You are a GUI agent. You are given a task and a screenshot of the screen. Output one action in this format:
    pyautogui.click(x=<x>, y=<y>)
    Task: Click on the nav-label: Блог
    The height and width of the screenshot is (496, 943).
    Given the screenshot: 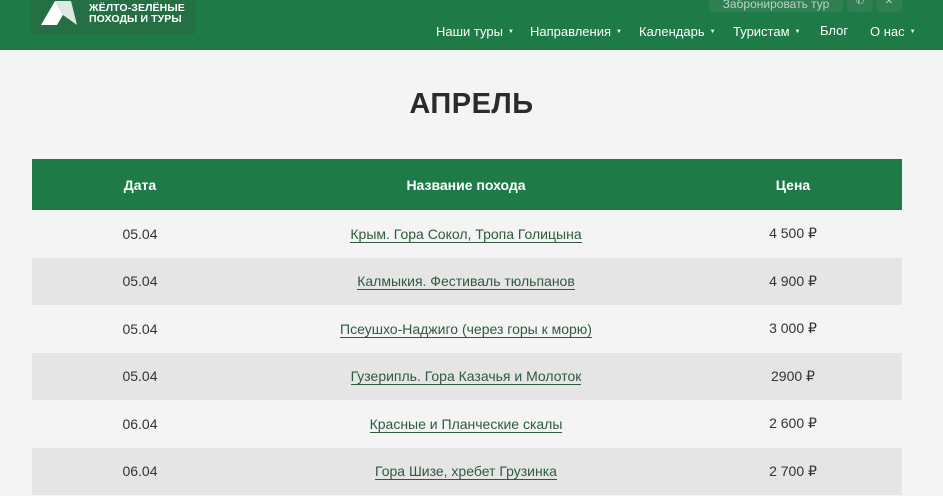 What is the action you would take?
    pyautogui.click(x=834, y=30)
    